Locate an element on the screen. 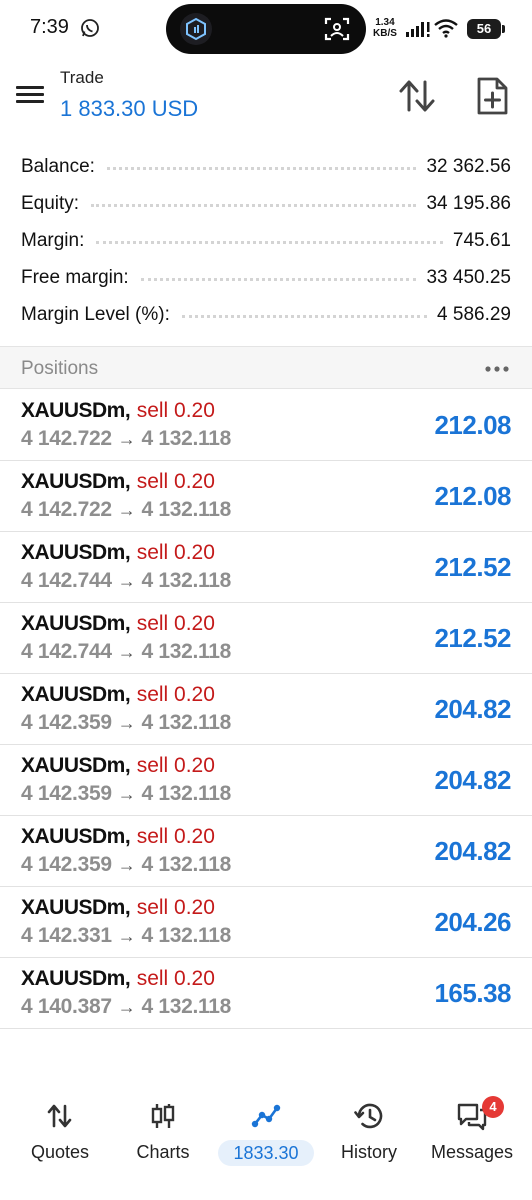 This screenshot has height=1200, width=532. nav-quotes-label: Quotes is located at coordinates (60, 1152).